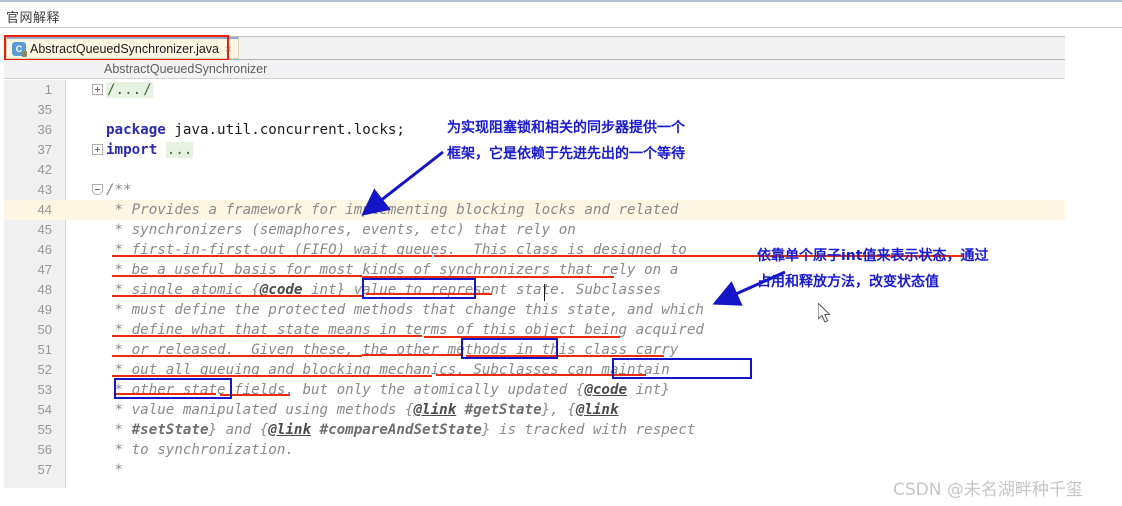 The image size is (1122, 506). I want to click on annotation-note-right-line1: 依靠单个原子int值来表示状态，通过, so click(873, 256).